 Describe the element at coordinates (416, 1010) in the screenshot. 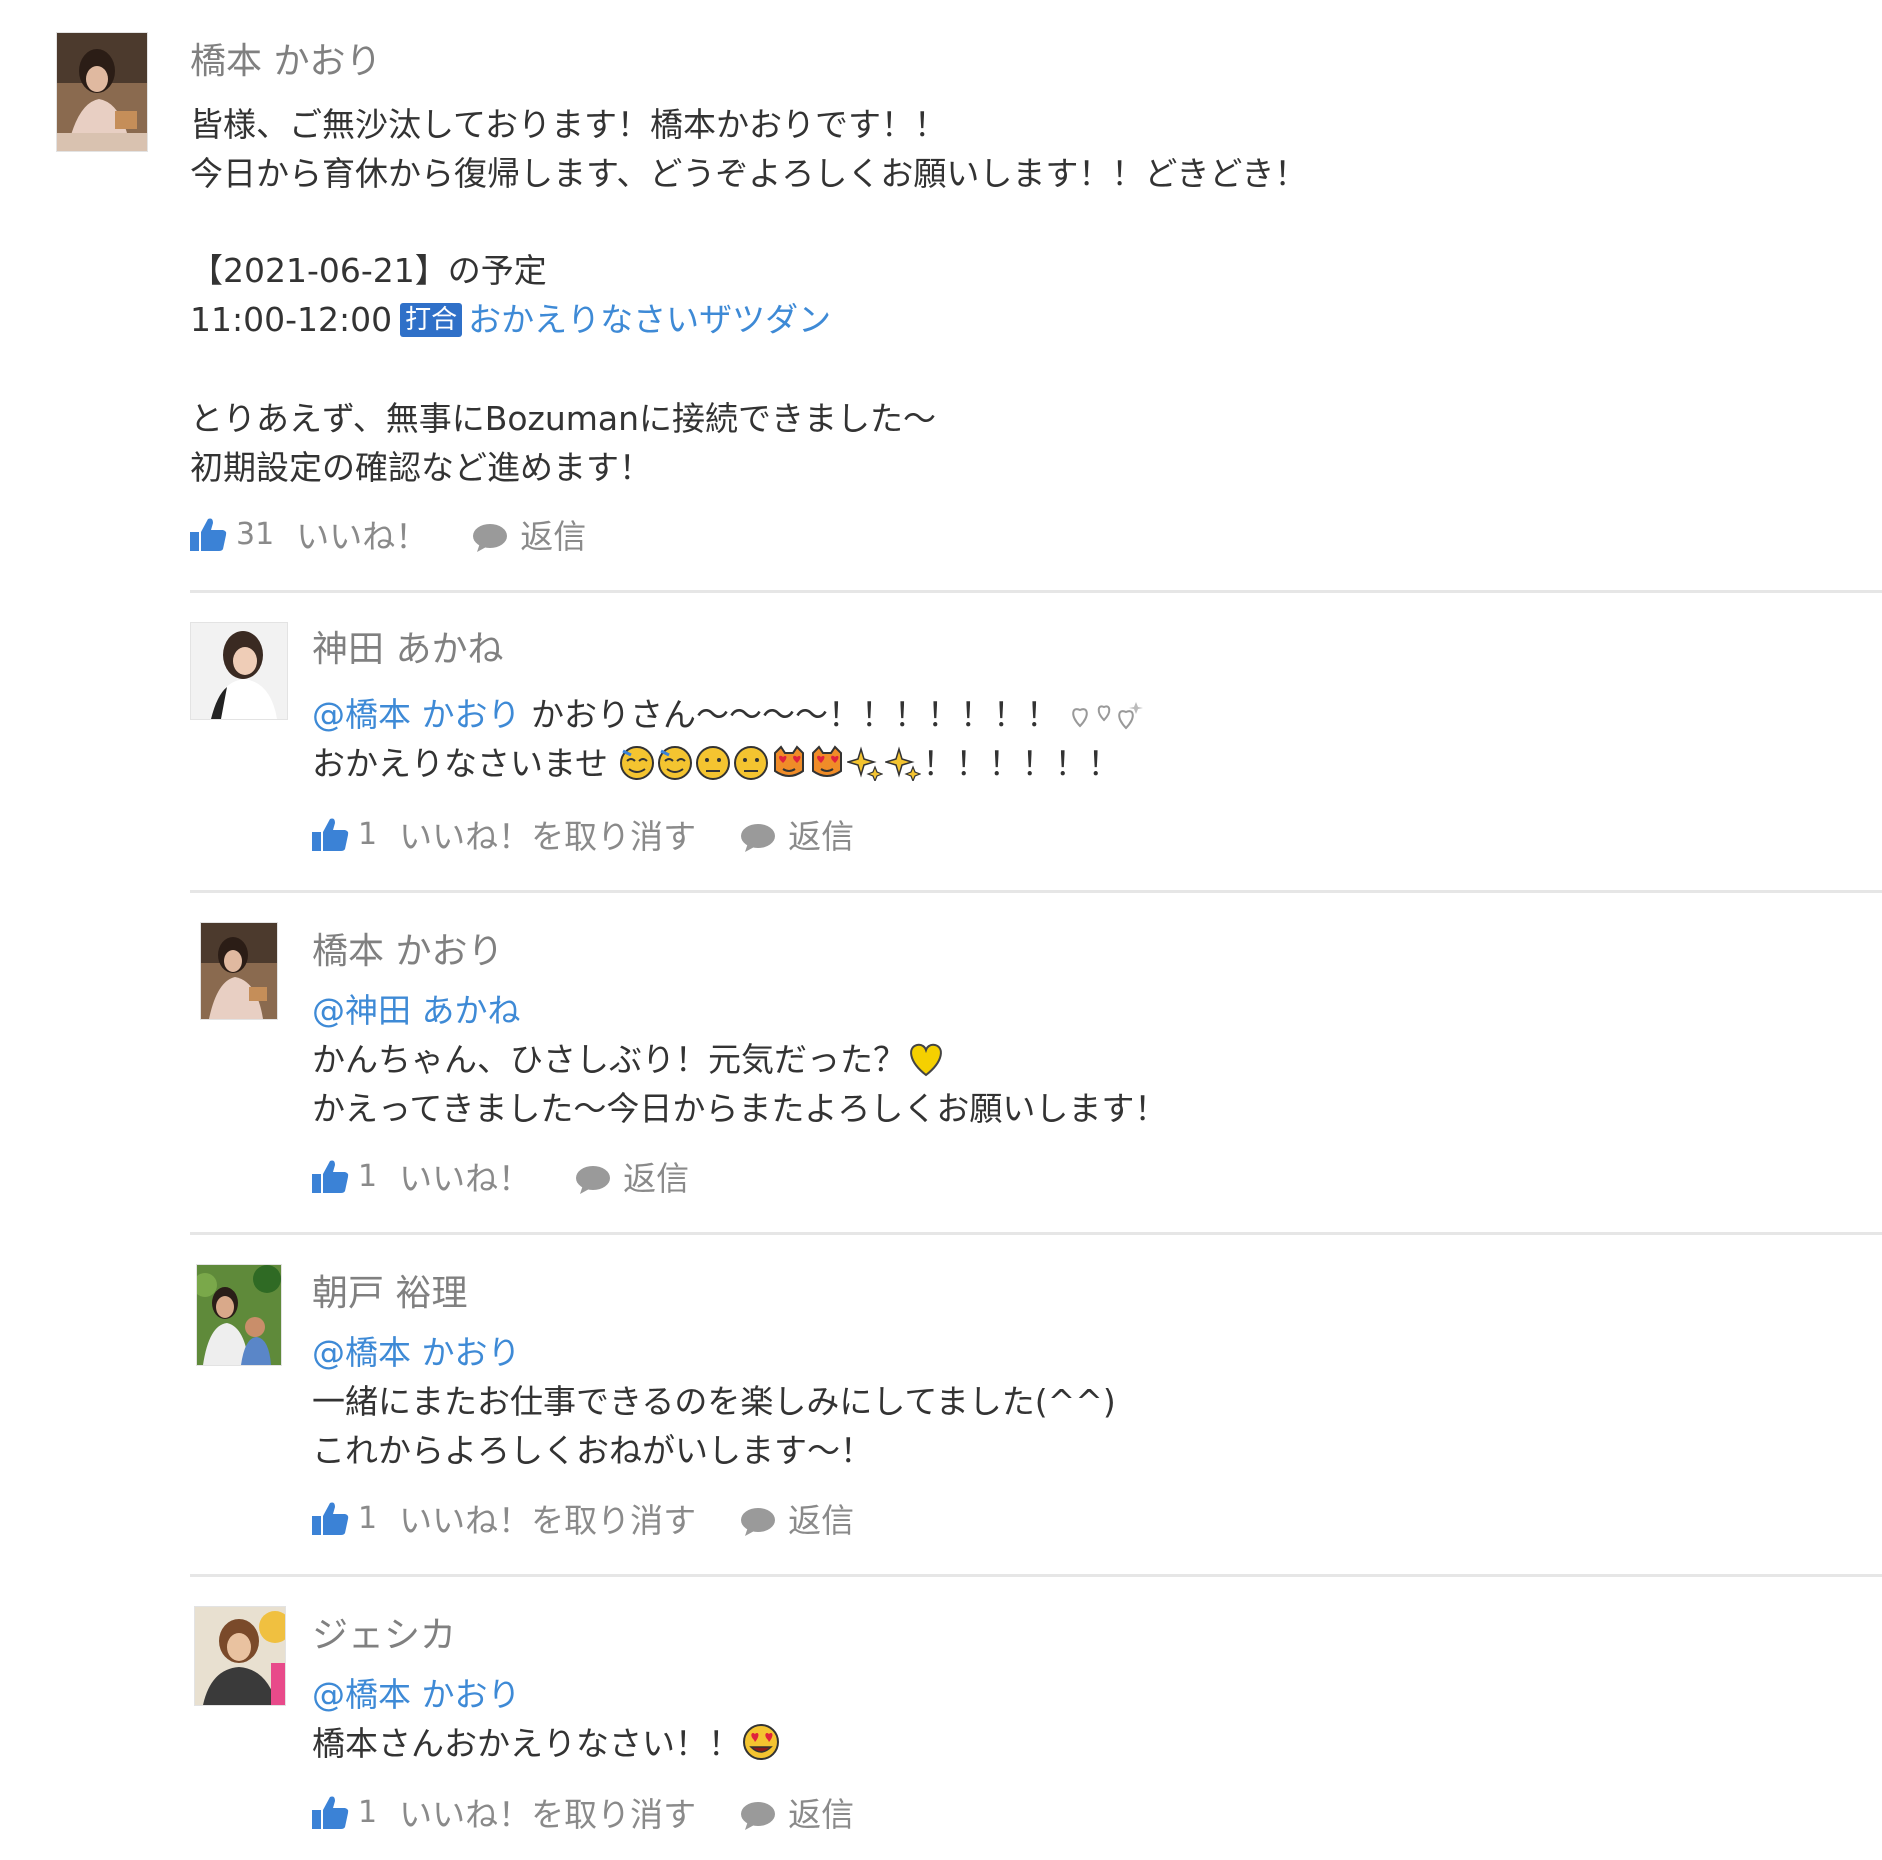

I see `mention-link: @神田 あかね` at that location.